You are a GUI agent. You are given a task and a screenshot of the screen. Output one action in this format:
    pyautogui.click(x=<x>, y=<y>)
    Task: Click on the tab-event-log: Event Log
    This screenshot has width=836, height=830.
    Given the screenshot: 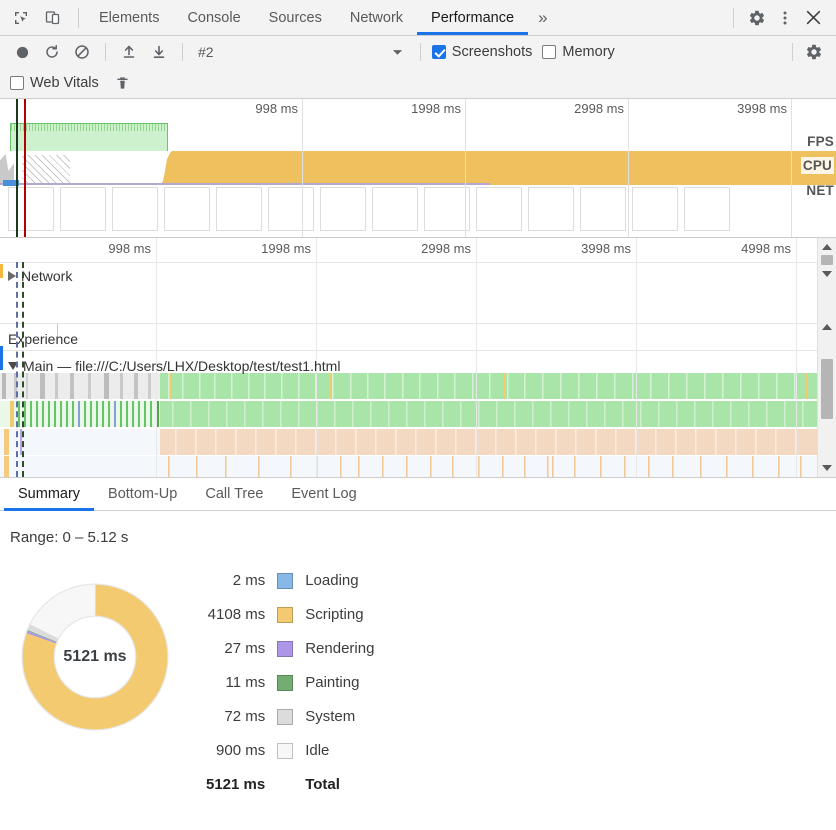 What is the action you would take?
    pyautogui.click(x=323, y=494)
    